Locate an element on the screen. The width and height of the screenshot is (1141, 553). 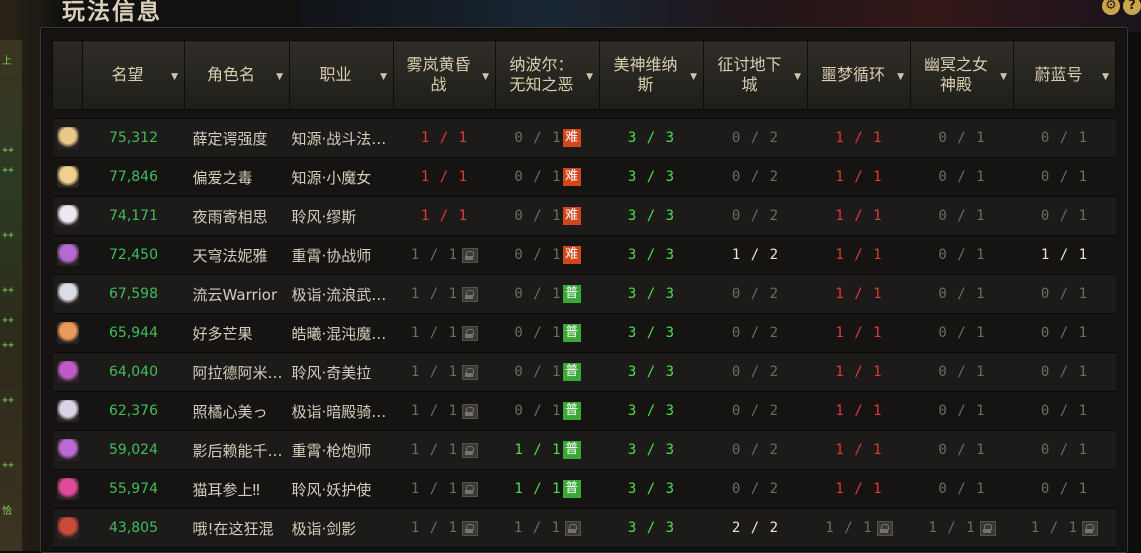
character-name: 天穹法妮雅 is located at coordinates (237, 255).